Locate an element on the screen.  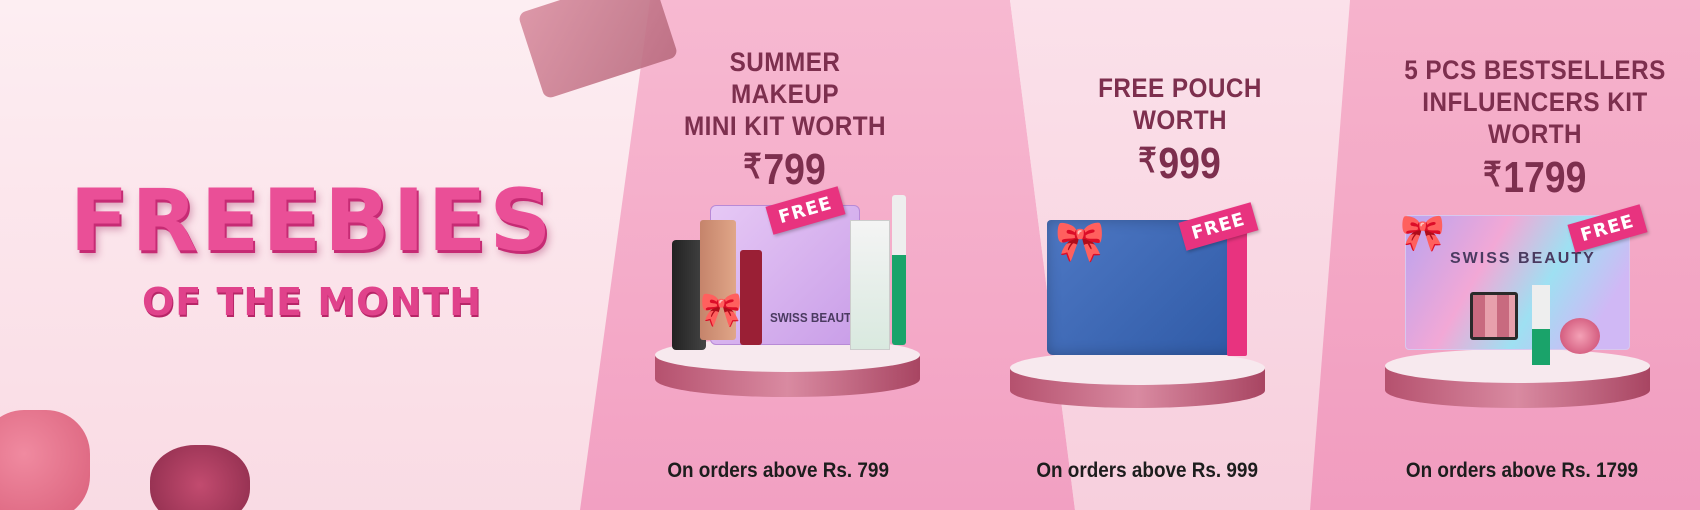
headline-title: FREEBIES is located at coordinates (312, 221).